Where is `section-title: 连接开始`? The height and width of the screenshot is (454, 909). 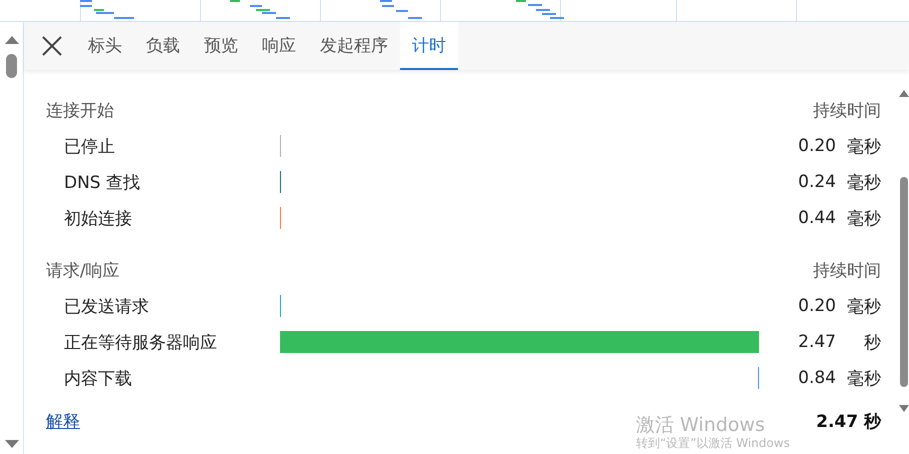 section-title: 连接开始 is located at coordinates (80, 111).